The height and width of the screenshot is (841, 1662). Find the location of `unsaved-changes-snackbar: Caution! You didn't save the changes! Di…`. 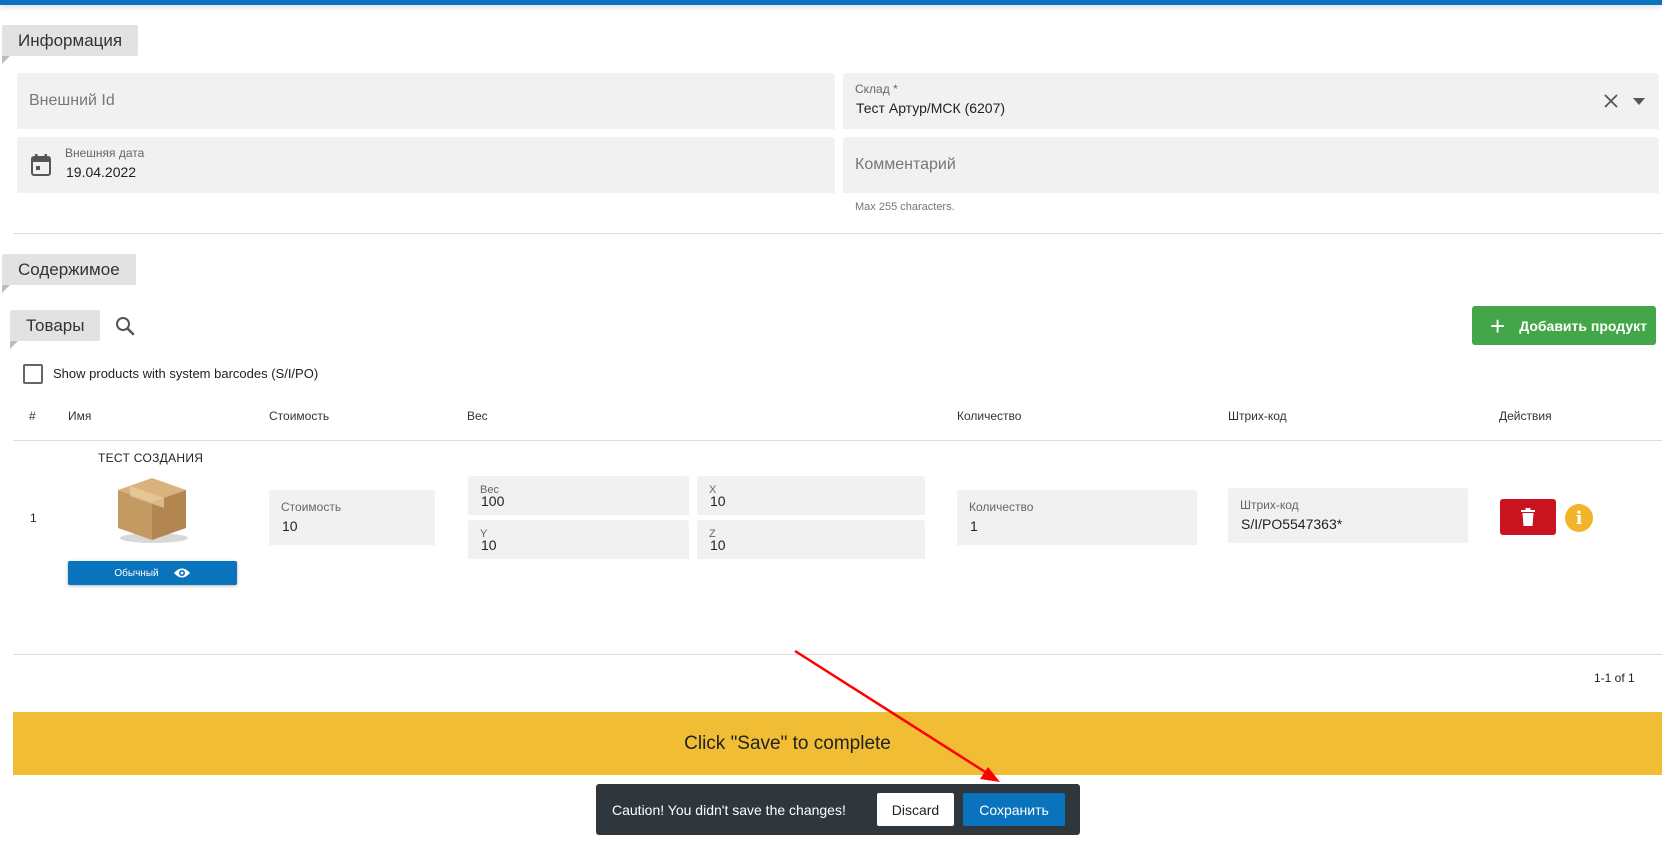

unsaved-changes-snackbar: Caution! You didn't save the changes! Di… is located at coordinates (838, 809).